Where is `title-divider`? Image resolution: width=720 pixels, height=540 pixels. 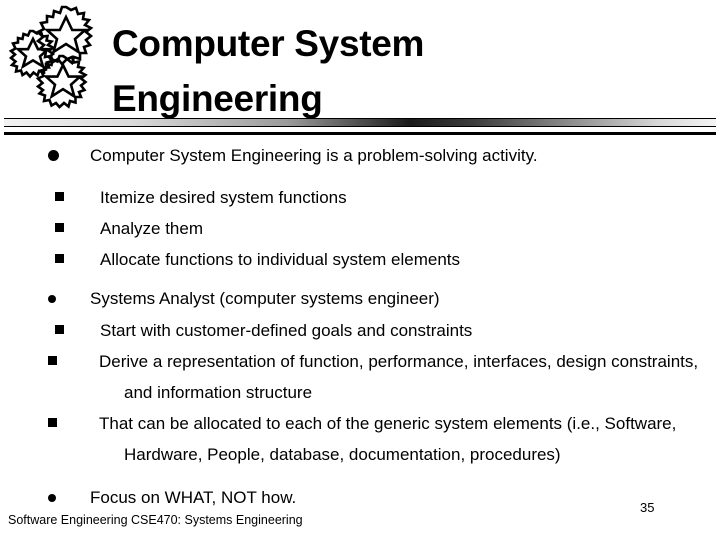
title-divider is located at coordinates (360, 127).